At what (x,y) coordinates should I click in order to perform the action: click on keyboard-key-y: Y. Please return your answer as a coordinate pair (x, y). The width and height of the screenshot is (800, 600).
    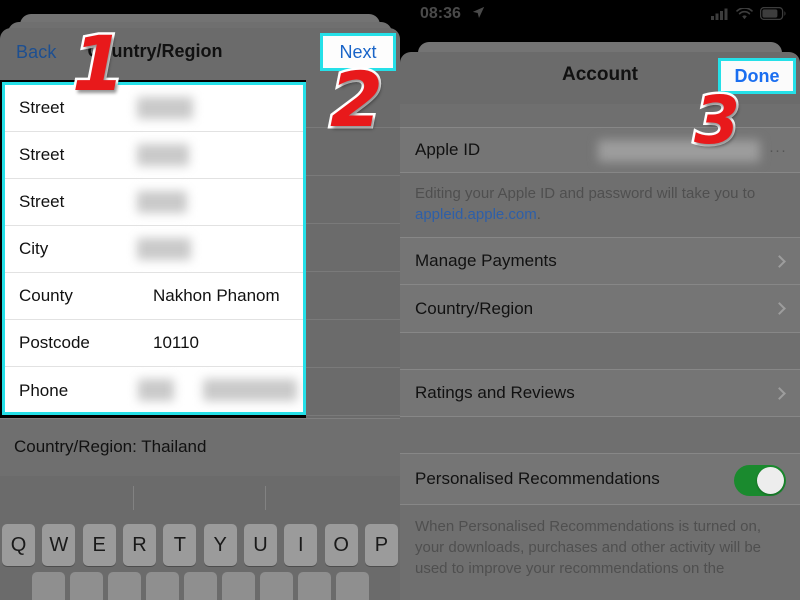
    Looking at the image, I should click on (220, 545).